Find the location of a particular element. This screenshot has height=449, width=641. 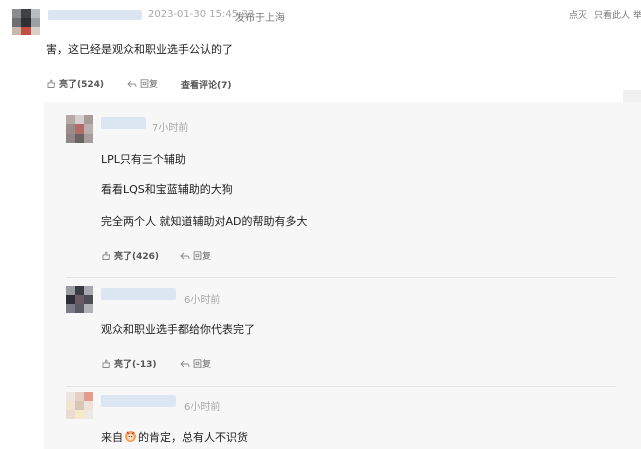

post-reply-label: 回复 is located at coordinates (149, 85).